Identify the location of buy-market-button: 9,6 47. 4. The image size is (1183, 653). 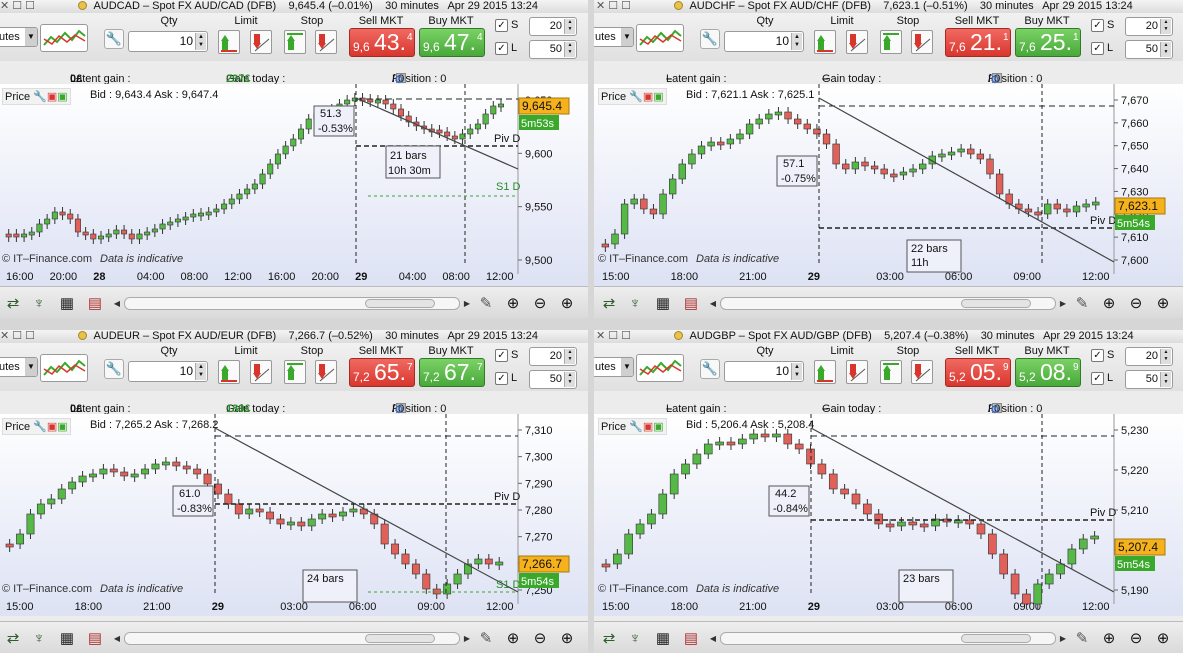
(452, 42).